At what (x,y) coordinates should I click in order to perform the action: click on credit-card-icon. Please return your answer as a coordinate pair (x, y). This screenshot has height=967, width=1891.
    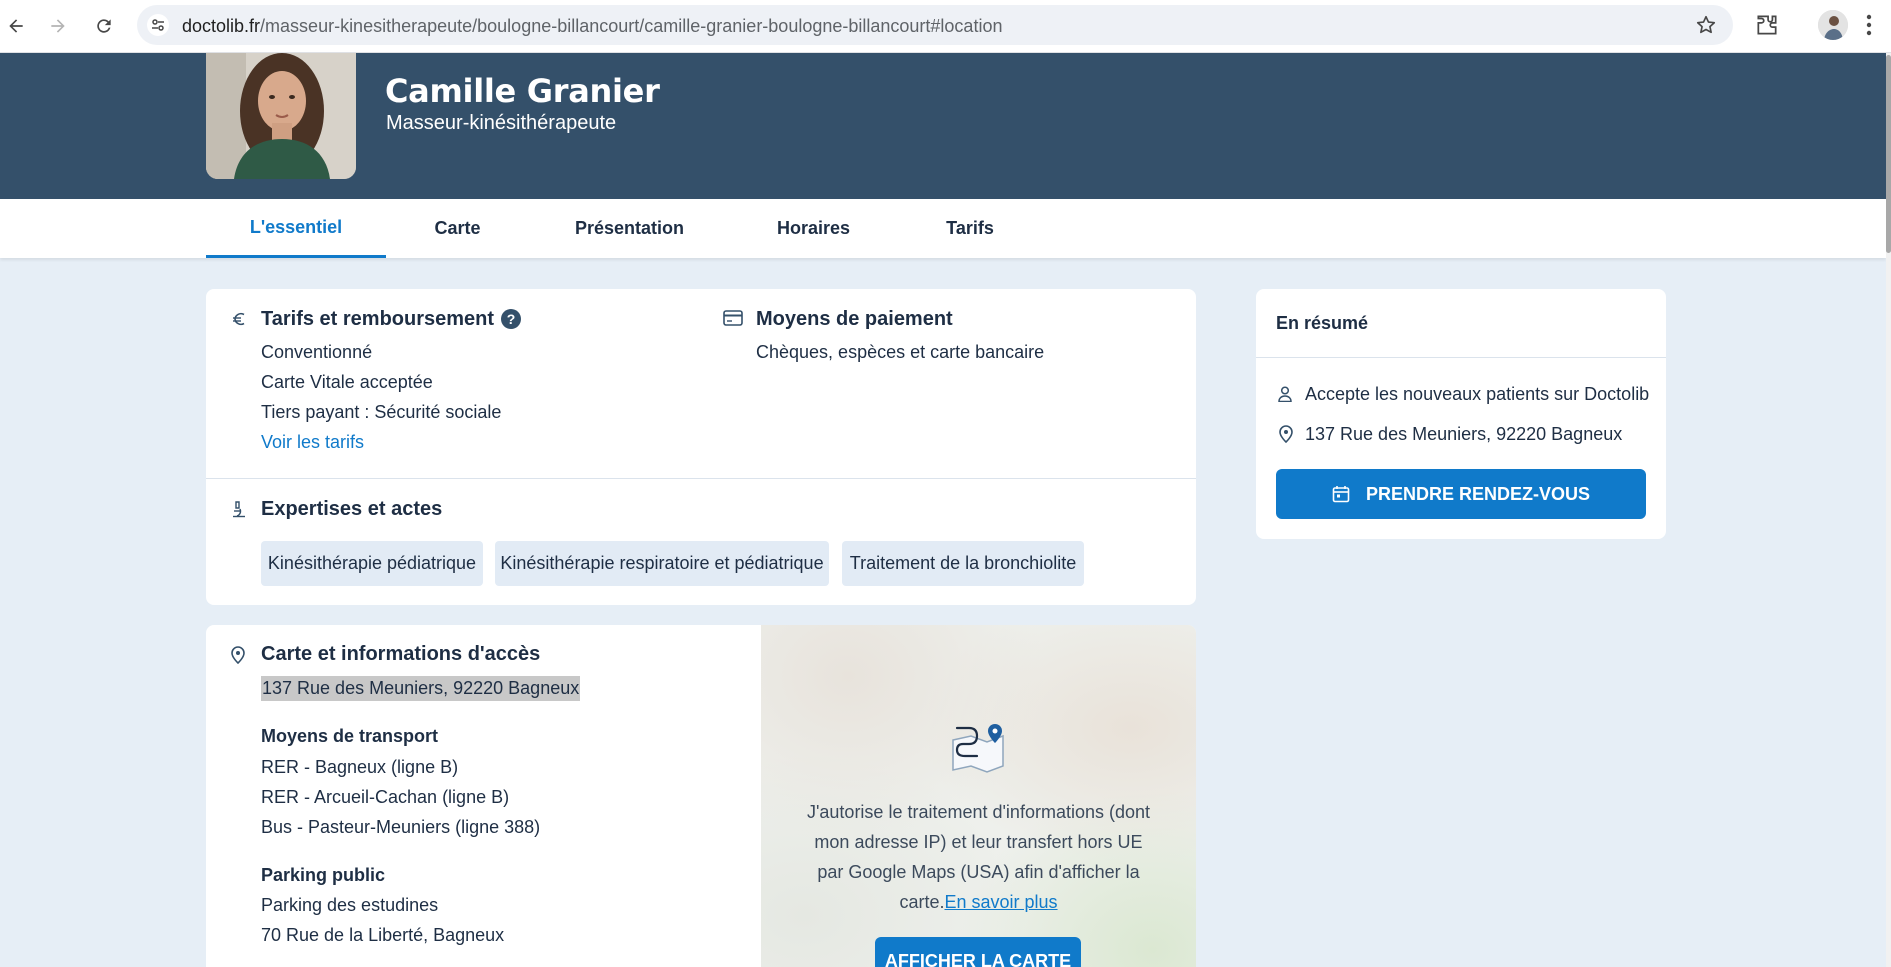
    Looking at the image, I should click on (733, 318).